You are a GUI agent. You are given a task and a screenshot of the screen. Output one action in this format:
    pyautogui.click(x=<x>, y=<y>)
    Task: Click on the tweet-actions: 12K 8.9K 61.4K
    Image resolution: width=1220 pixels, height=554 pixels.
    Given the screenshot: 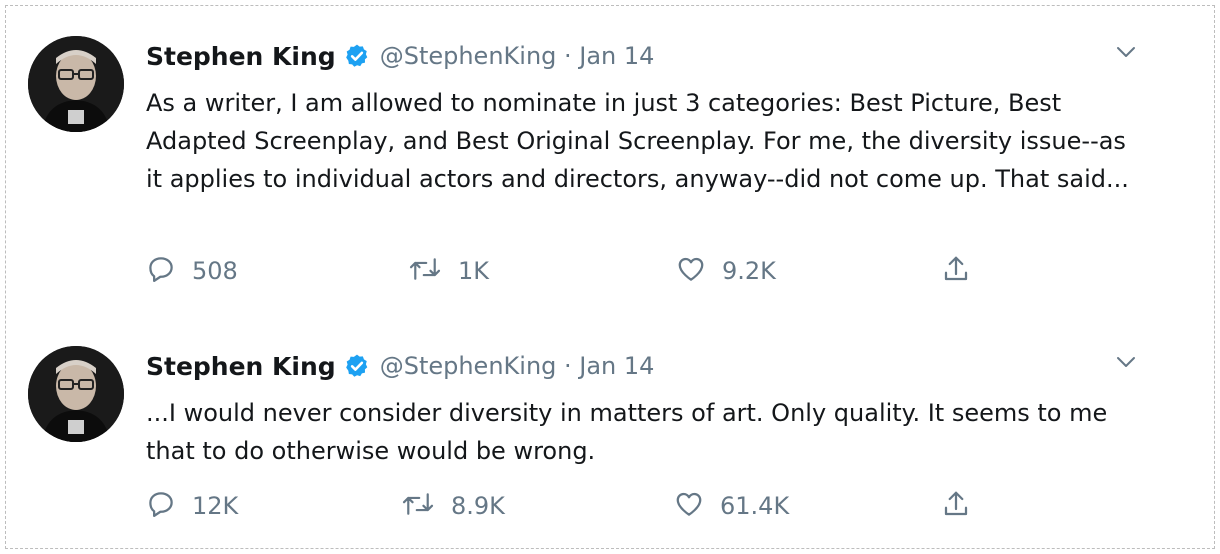 What is the action you would take?
    pyautogui.click(x=586, y=506)
    